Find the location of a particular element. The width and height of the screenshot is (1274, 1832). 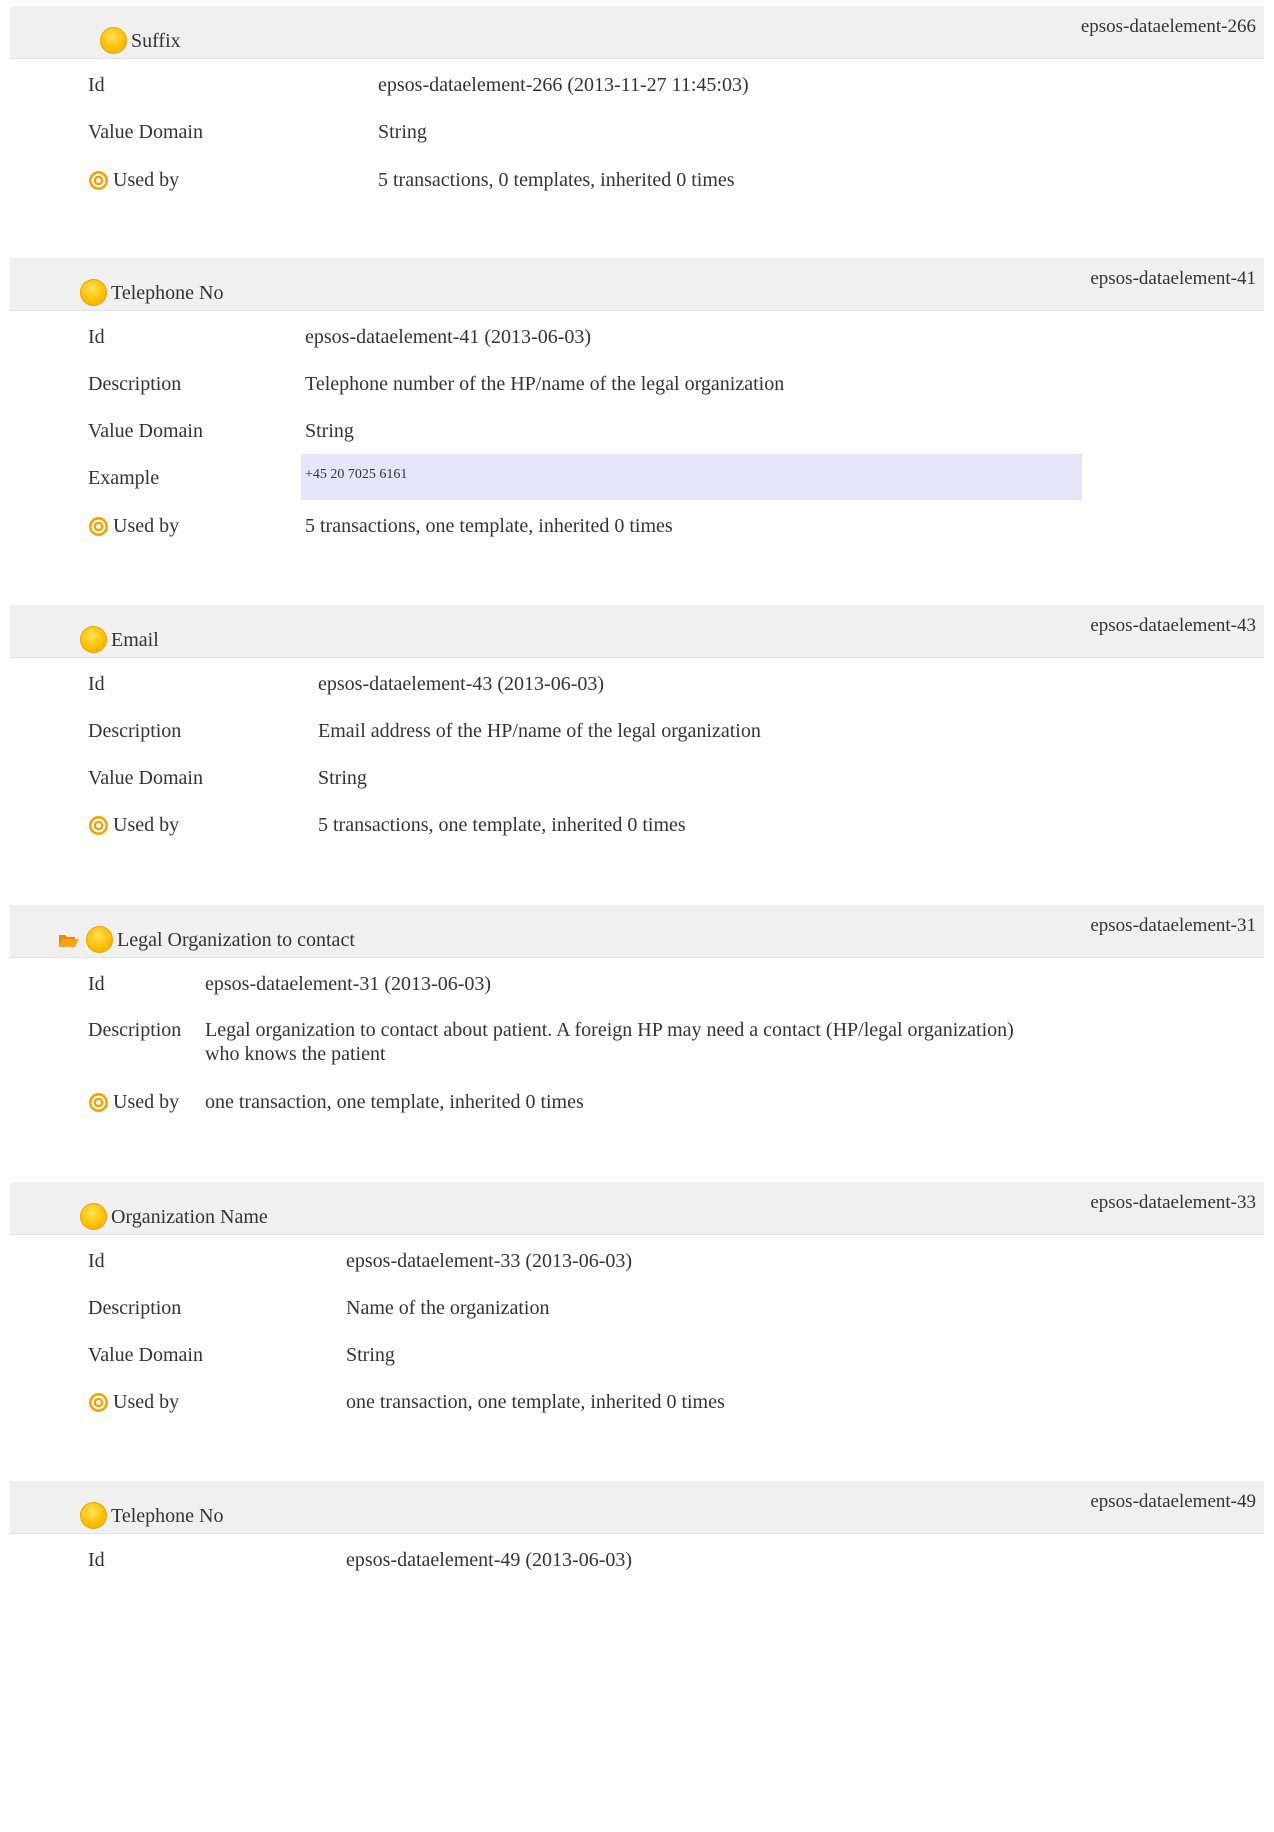

section-header: Telephone No epsos-dataelement-49 is located at coordinates (637, 1507).